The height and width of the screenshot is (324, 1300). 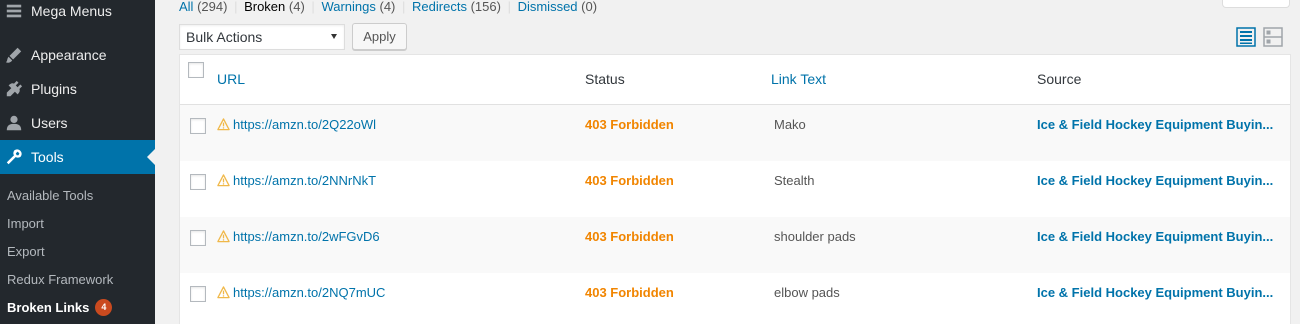 I want to click on column-header-status: Status, so click(x=605, y=79).